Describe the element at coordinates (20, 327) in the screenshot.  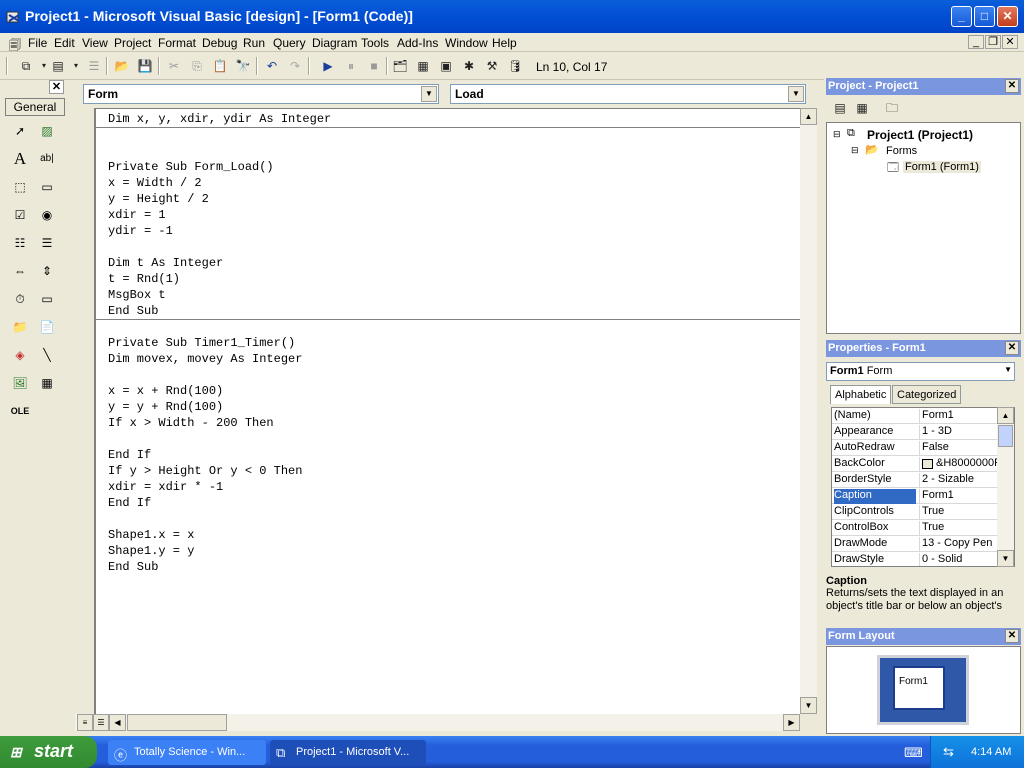
I see `dirlistbox-icon: 📁` at that location.